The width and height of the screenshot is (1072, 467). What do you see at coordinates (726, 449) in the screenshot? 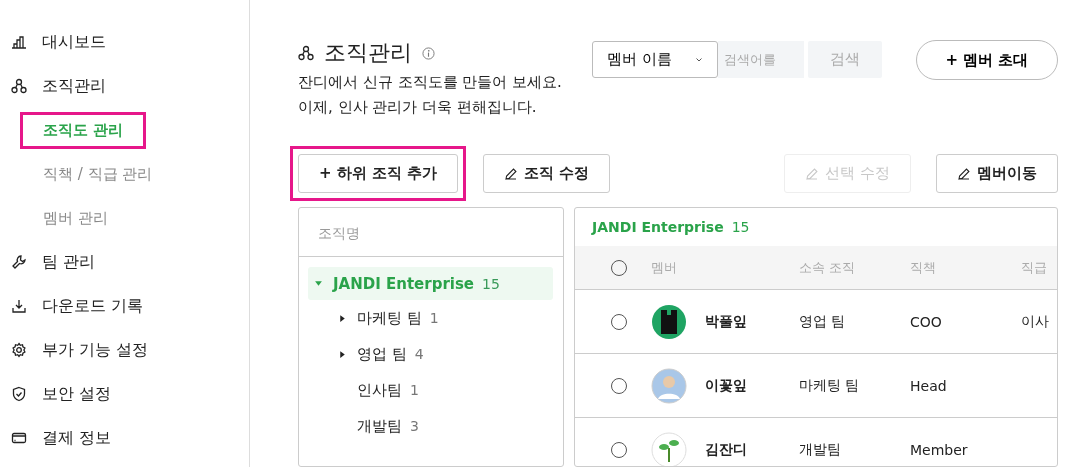
I see `member-name: 김잔디` at bounding box center [726, 449].